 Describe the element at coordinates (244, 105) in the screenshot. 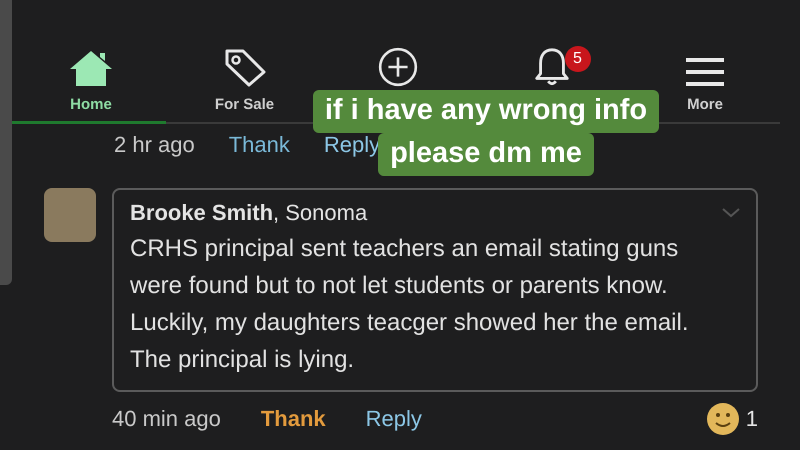

I see `tab-label: For Sale` at that location.